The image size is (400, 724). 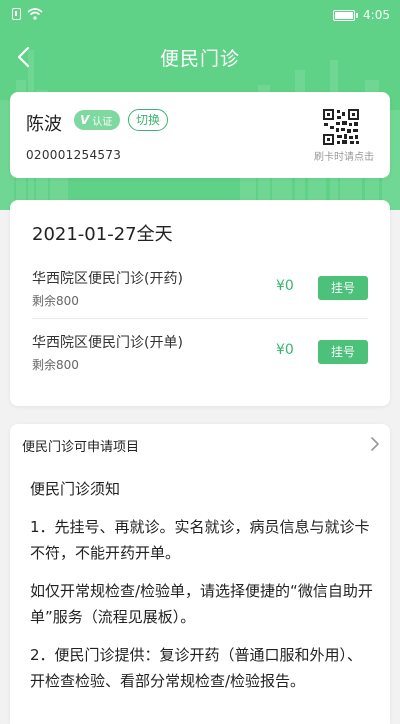 What do you see at coordinates (102, 122) in the screenshot?
I see `verified-label: 认证` at bounding box center [102, 122].